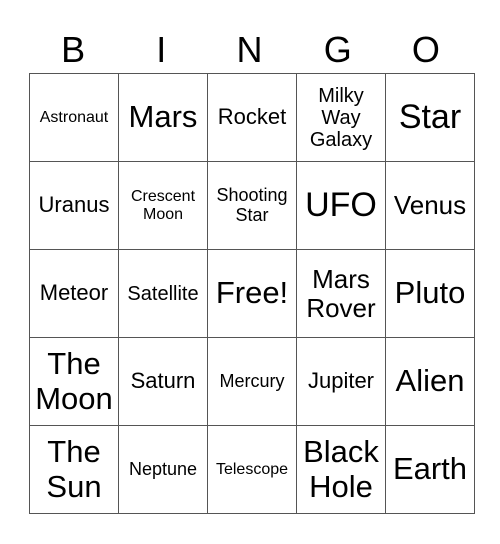  What do you see at coordinates (74, 205) in the screenshot?
I see `bingo-cell: Uranus` at bounding box center [74, 205].